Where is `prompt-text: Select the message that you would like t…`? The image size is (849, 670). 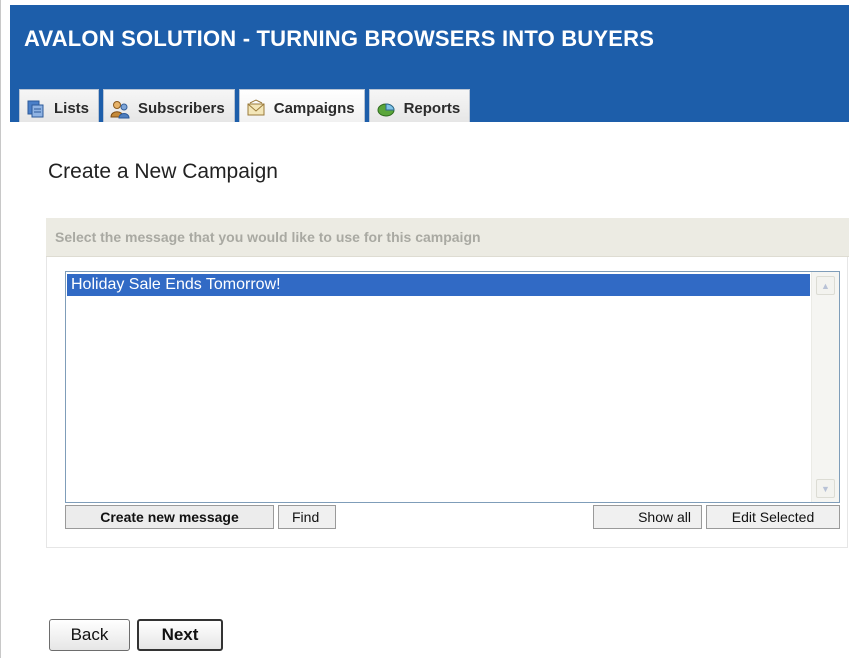 prompt-text: Select the message that you would like t… is located at coordinates (268, 237).